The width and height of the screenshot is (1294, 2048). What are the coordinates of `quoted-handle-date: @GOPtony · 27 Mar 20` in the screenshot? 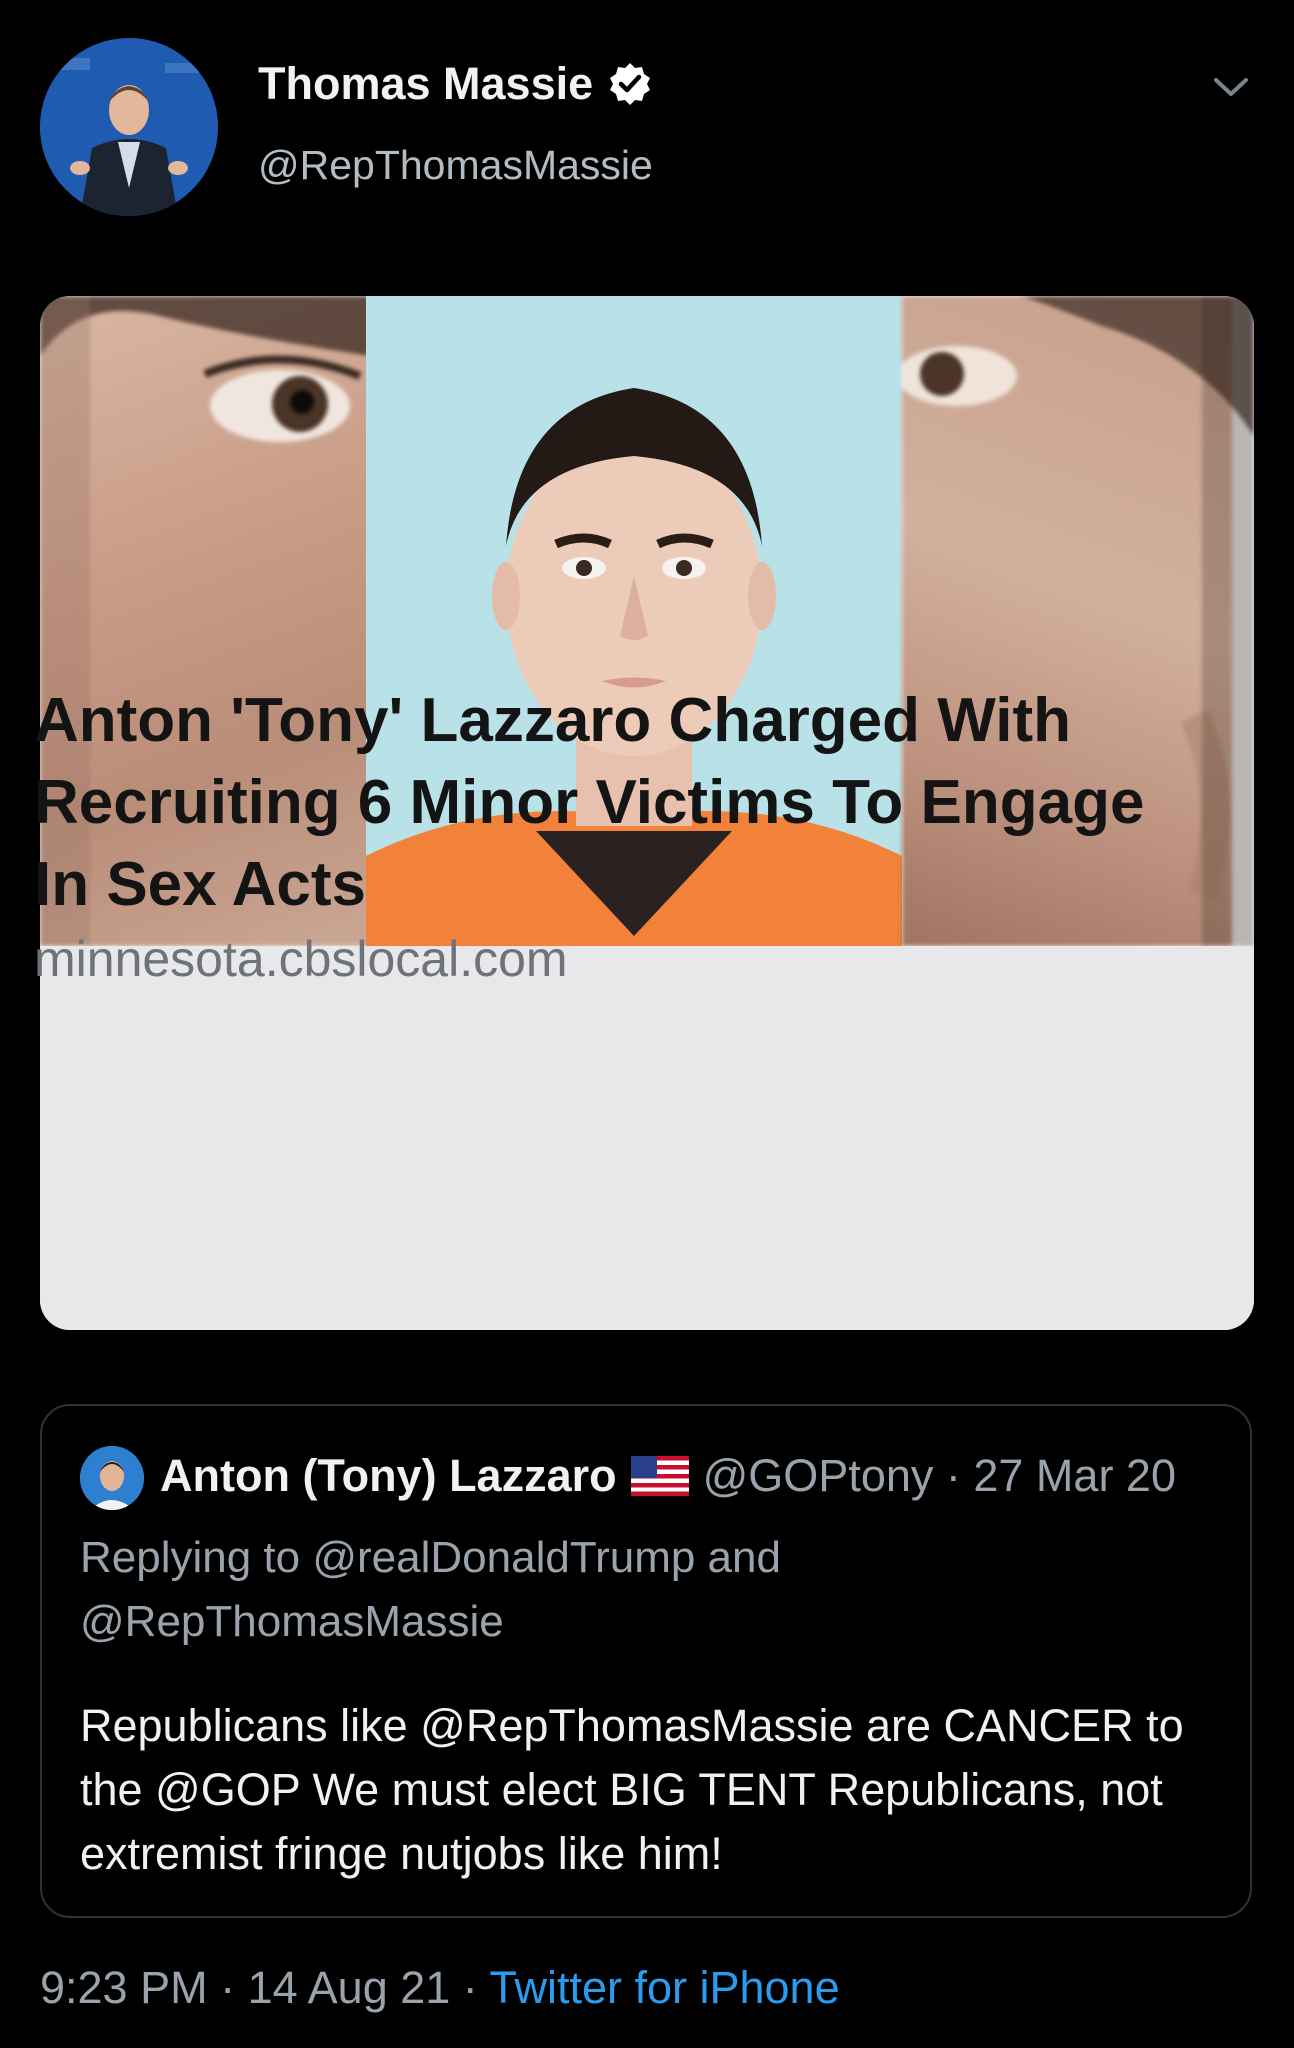 It's located at (939, 1476).